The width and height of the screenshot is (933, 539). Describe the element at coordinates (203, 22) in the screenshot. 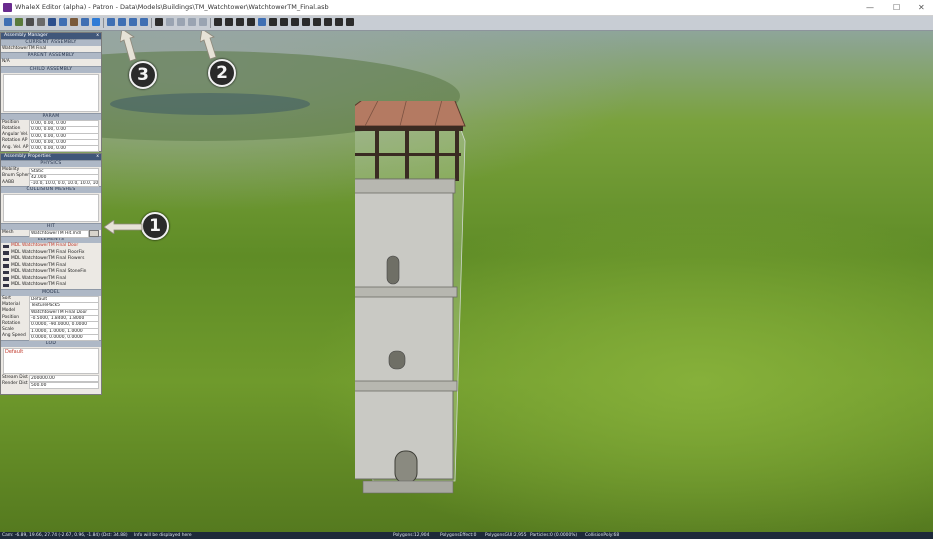

I see `chain-icon` at that location.